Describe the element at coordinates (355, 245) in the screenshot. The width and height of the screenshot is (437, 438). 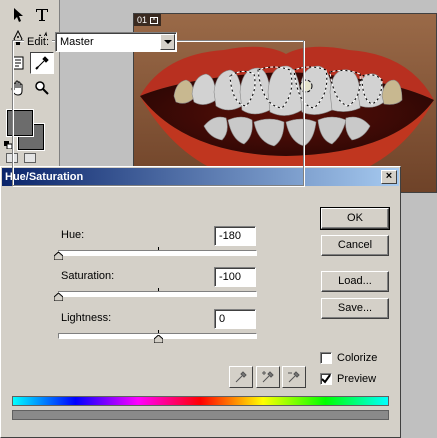
I see `cancel-button: Cancel` at that location.